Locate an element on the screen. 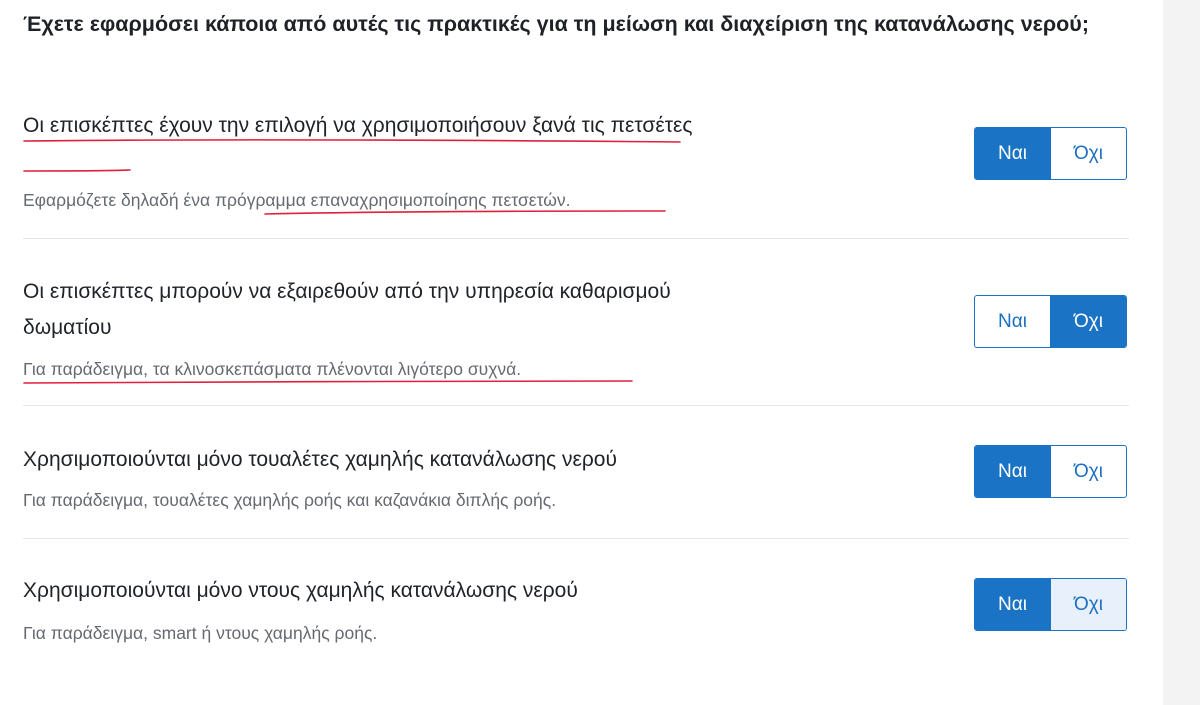 Image resolution: width=1200 pixels, height=705 pixels. side-panel is located at coordinates (1181, 352).